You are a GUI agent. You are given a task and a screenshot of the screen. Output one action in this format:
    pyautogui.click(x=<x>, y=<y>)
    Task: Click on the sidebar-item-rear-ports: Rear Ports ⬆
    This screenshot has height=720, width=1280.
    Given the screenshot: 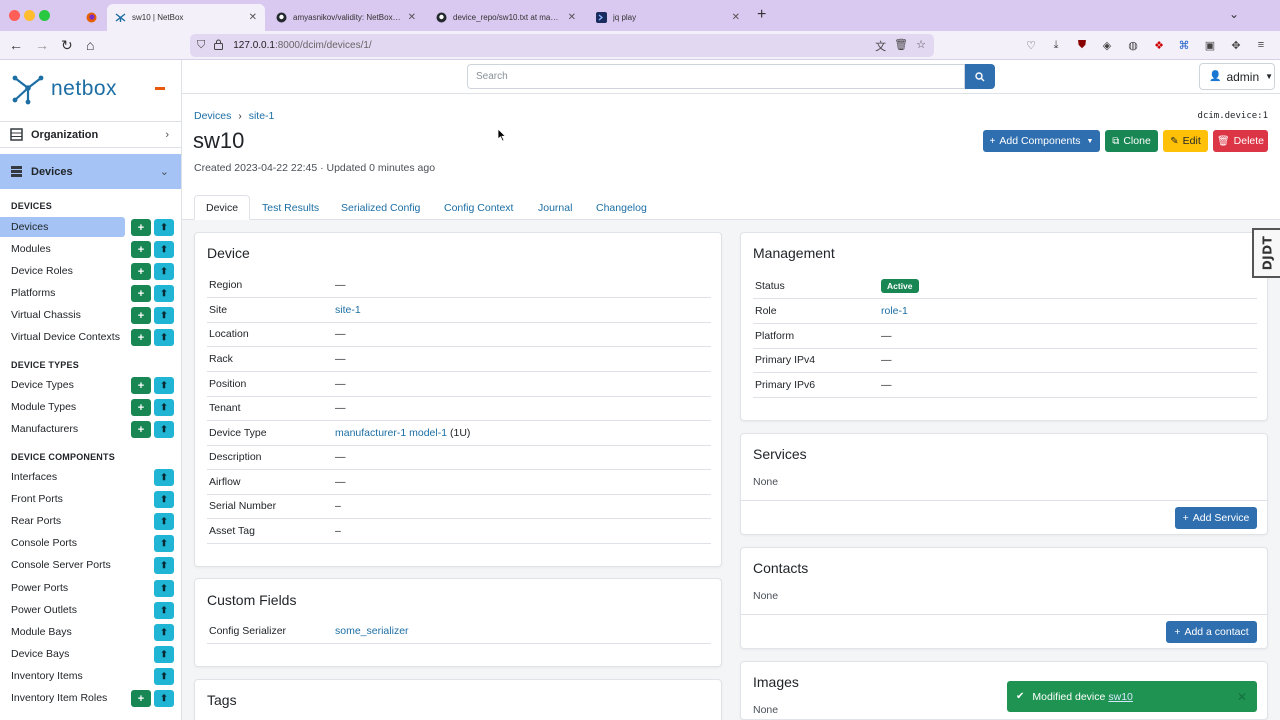 What is the action you would take?
    pyautogui.click(x=90, y=521)
    